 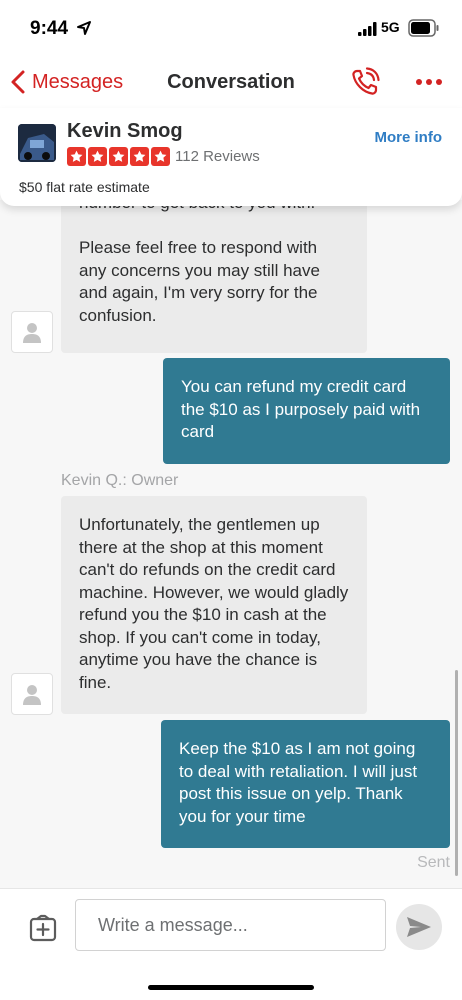 I want to click on back-button: Messages, so click(x=66, y=82).